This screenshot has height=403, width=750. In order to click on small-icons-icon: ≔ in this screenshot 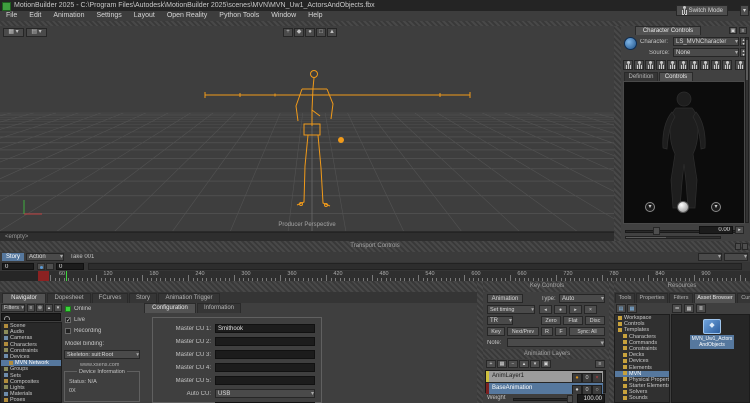, I will do `click(677, 308)`.